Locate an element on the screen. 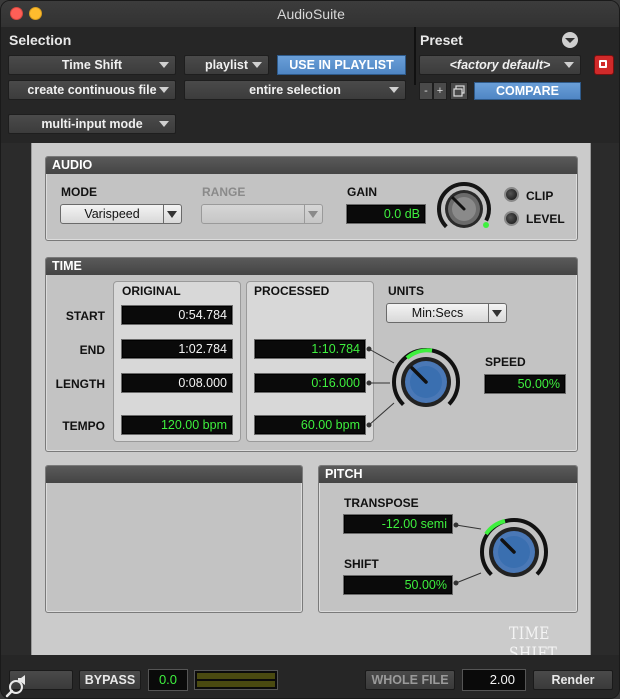 The image size is (620, 699). preset-name: <factory default> is located at coordinates (500, 65).